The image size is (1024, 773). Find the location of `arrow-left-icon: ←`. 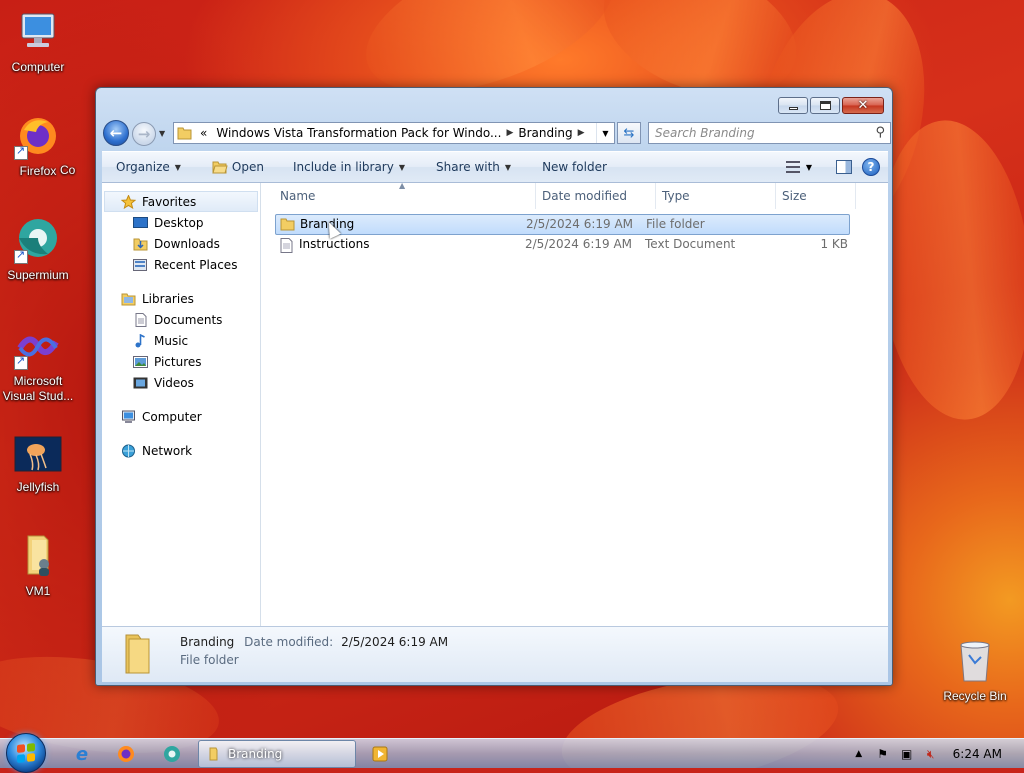

arrow-left-icon: ← is located at coordinates (116, 132).